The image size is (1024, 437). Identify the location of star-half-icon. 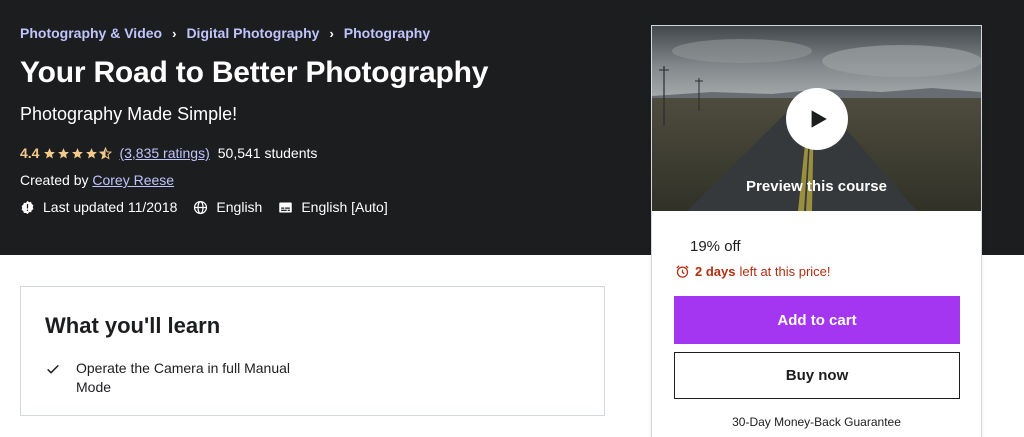
(106, 153).